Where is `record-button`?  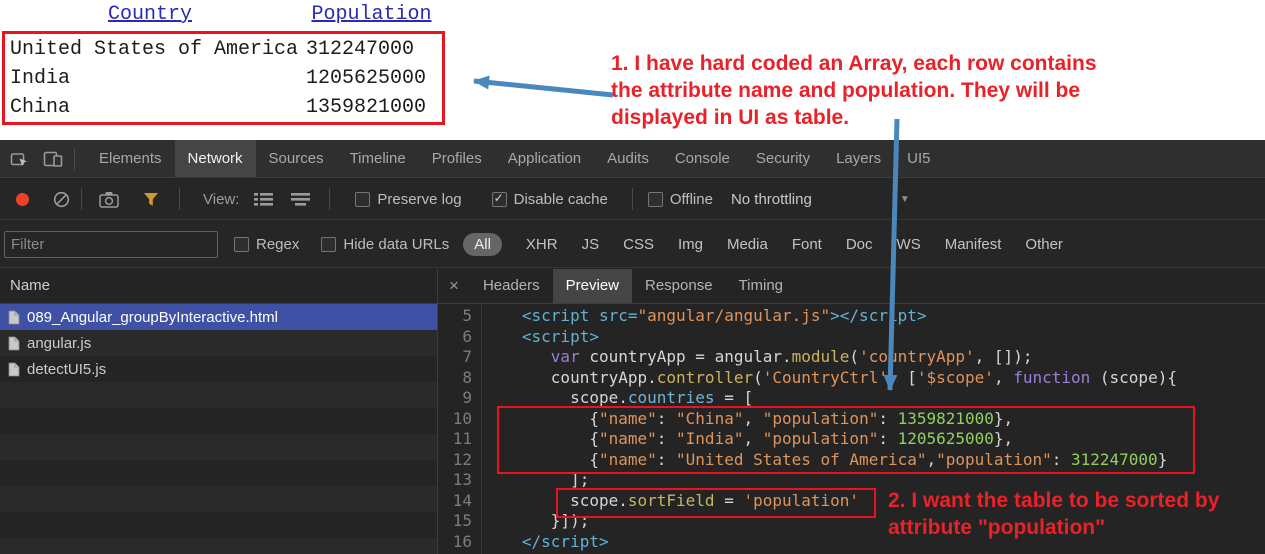
record-button is located at coordinates (22, 199).